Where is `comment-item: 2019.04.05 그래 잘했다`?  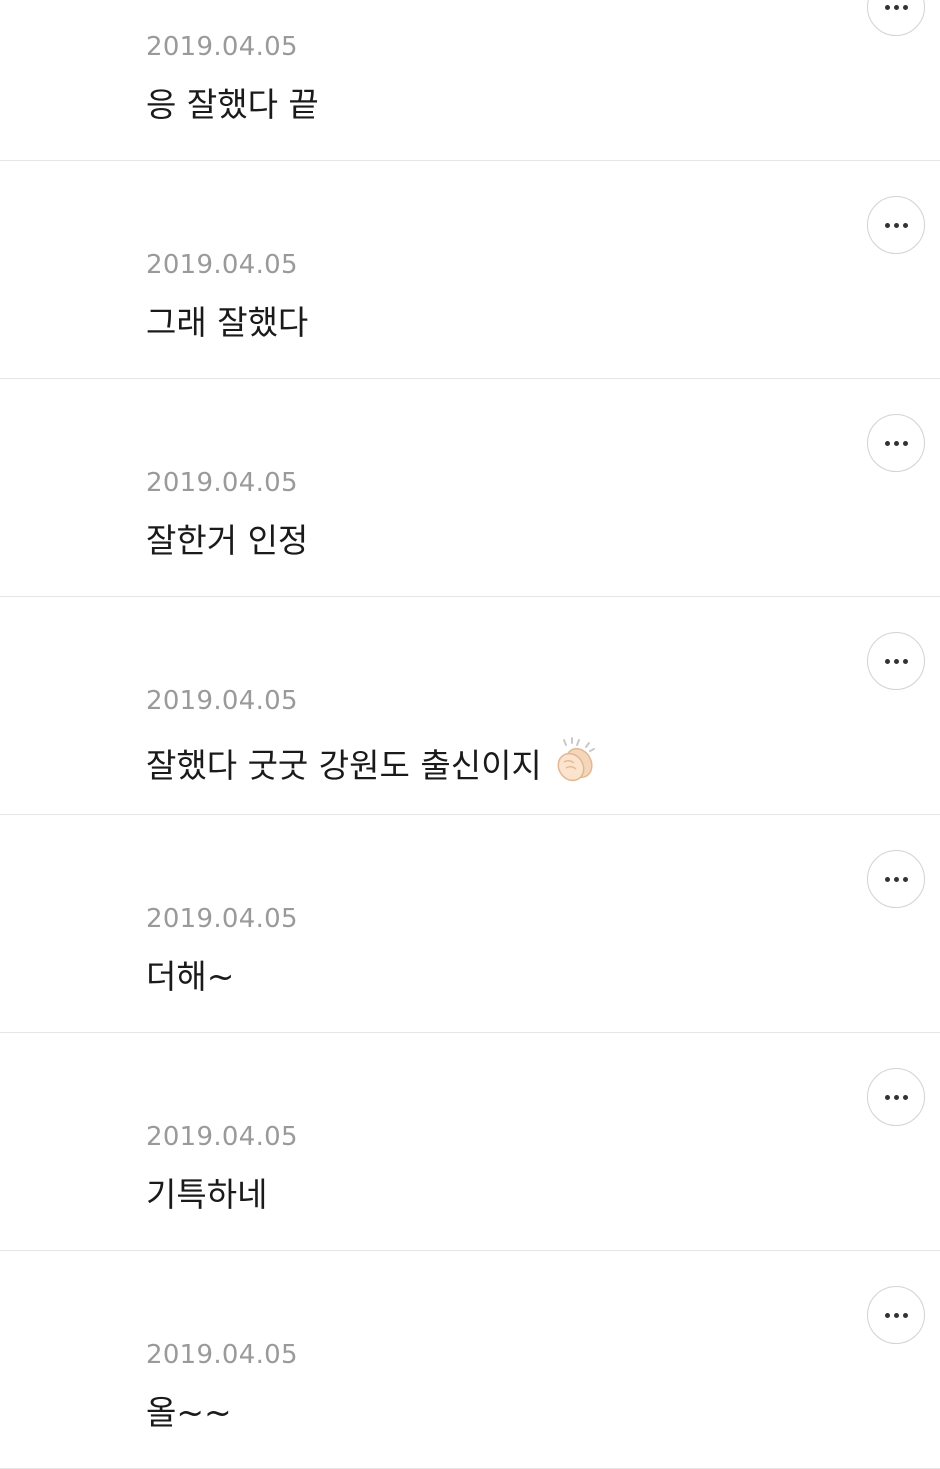 comment-item: 2019.04.05 그래 잘했다 is located at coordinates (470, 270).